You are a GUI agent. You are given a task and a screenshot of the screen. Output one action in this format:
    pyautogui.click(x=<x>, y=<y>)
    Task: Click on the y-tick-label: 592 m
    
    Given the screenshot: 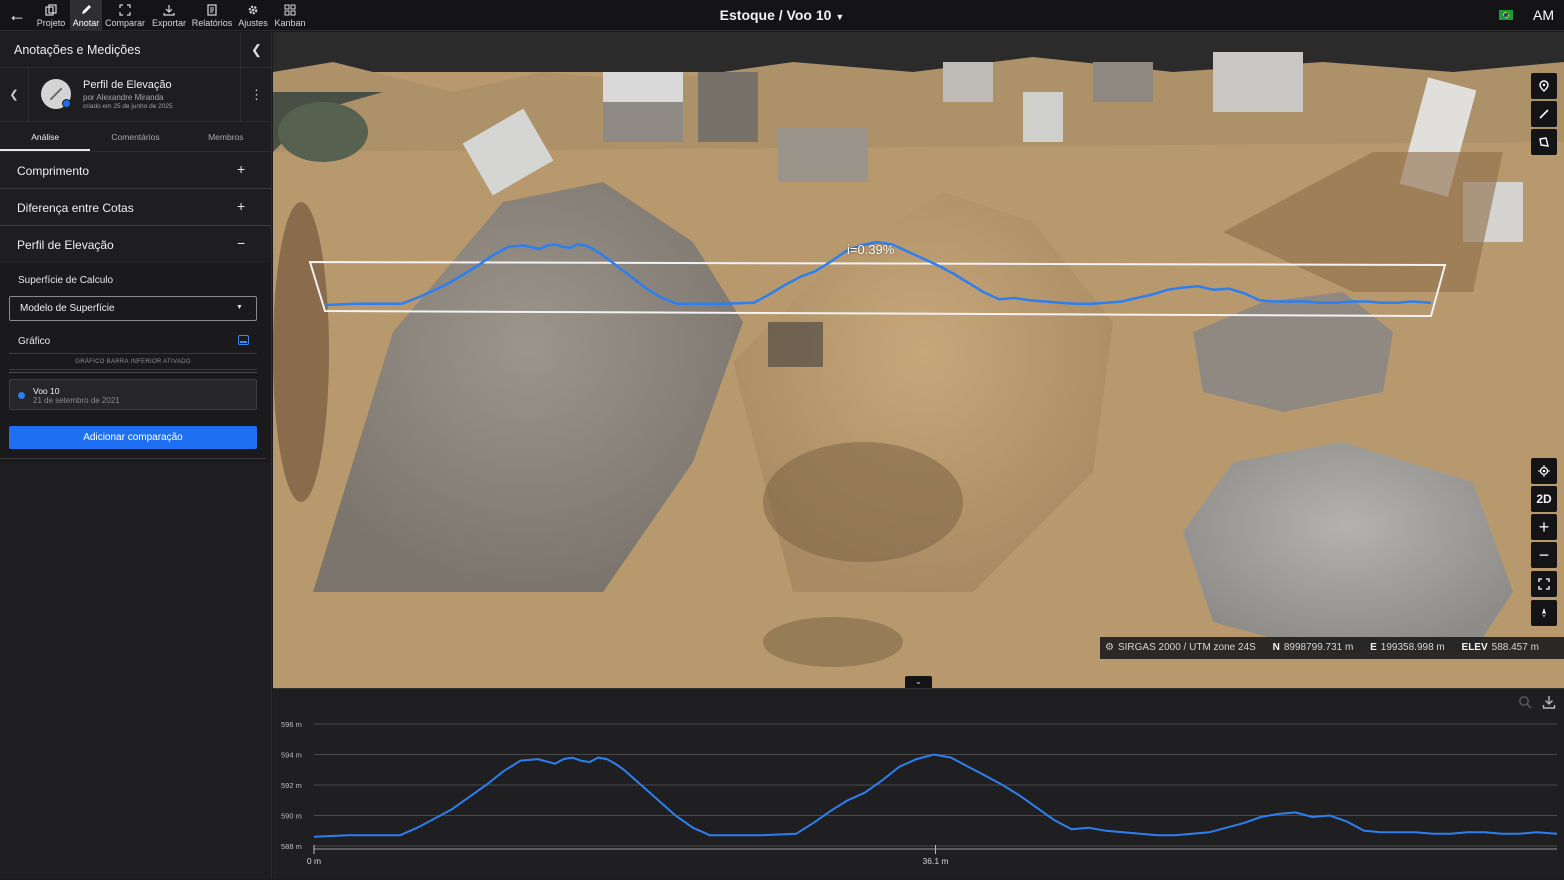 What is the action you would take?
    pyautogui.click(x=291, y=785)
    